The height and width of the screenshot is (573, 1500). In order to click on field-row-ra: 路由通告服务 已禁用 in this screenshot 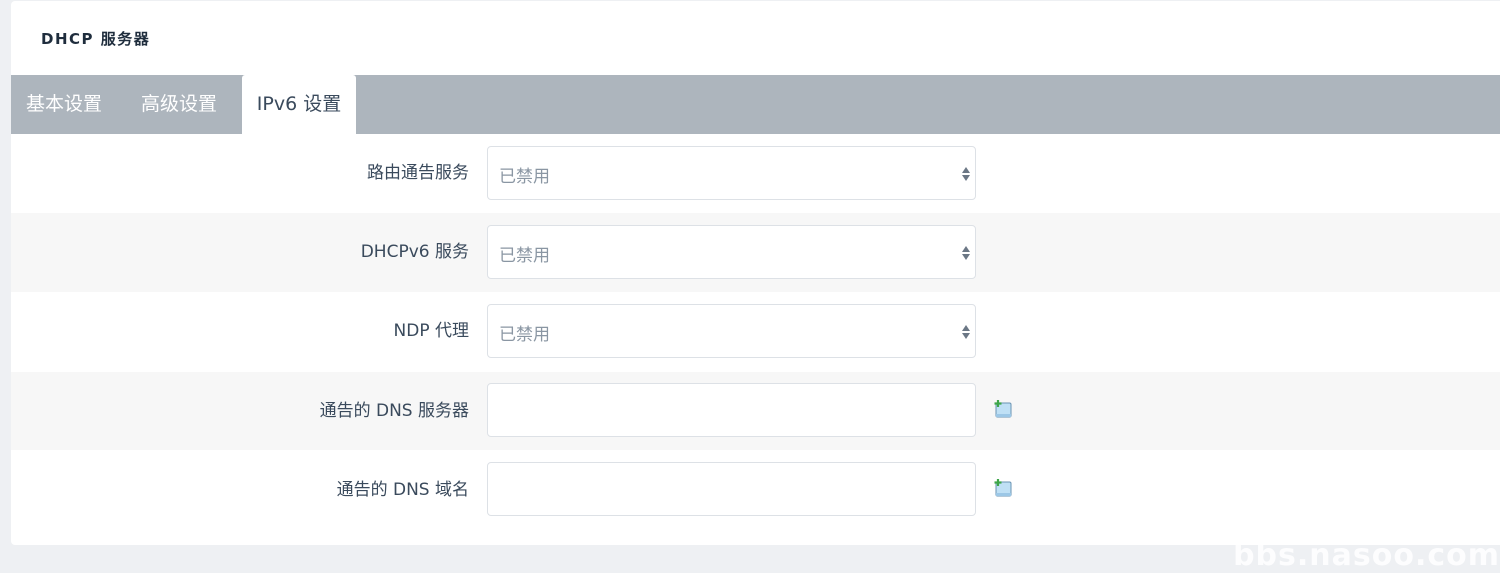, I will do `click(755, 173)`.